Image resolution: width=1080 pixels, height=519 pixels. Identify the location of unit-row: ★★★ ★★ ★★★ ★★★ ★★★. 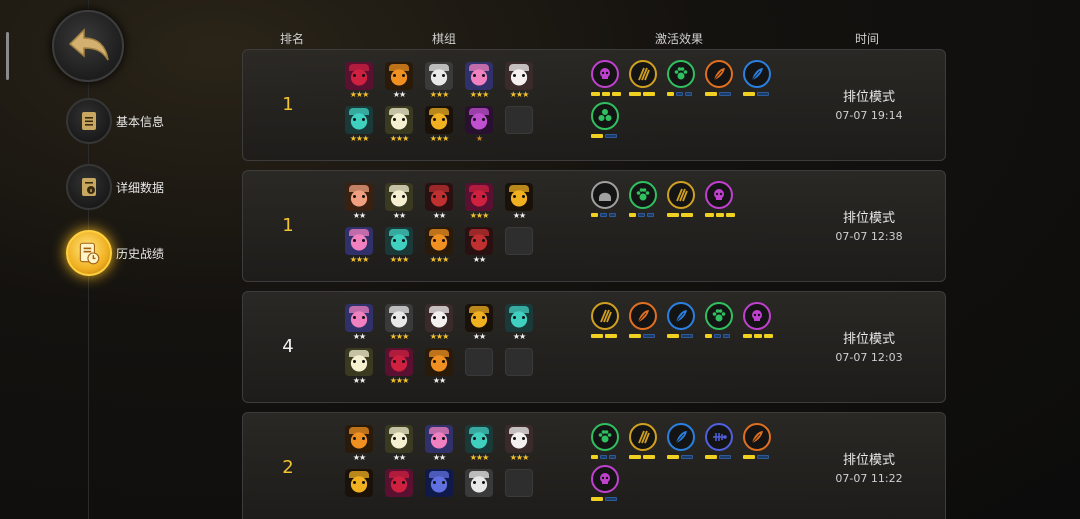
(450, 81).